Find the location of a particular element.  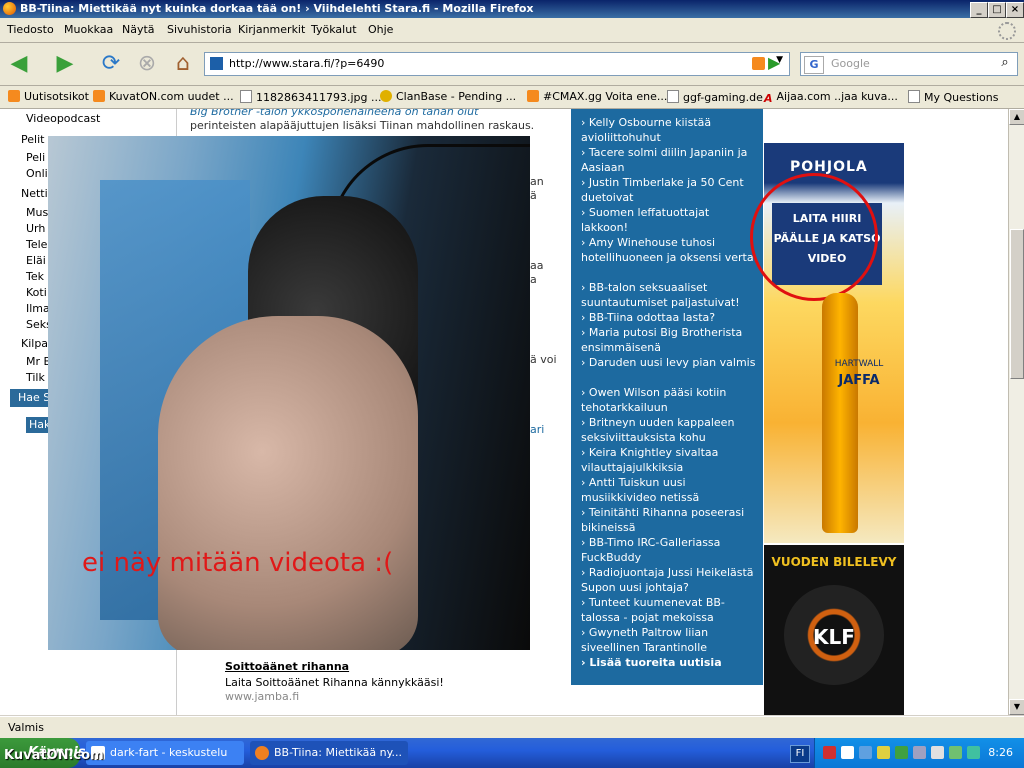

search-magnifier-icon: ⌕ is located at coordinates (1005, 63).